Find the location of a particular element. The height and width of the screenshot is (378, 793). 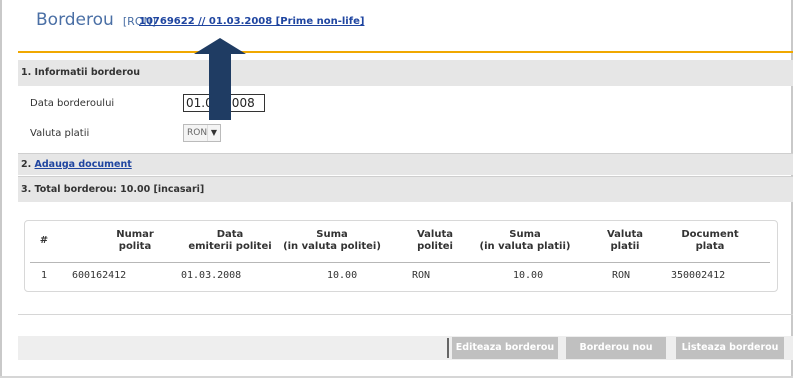

section-total-title: 3. Total borderou: 10.00 [incasari] is located at coordinates (113, 189).